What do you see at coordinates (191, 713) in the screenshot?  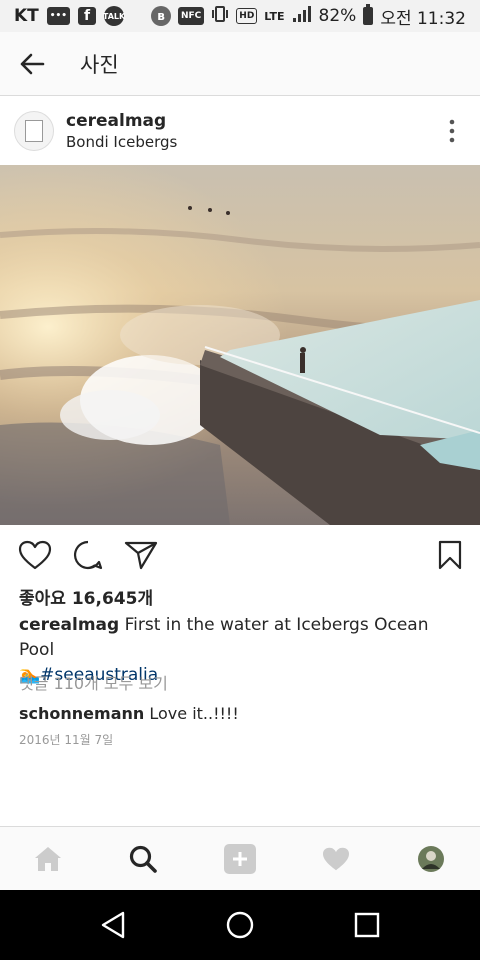 I see `comment-text: Love it..!!!!` at bounding box center [191, 713].